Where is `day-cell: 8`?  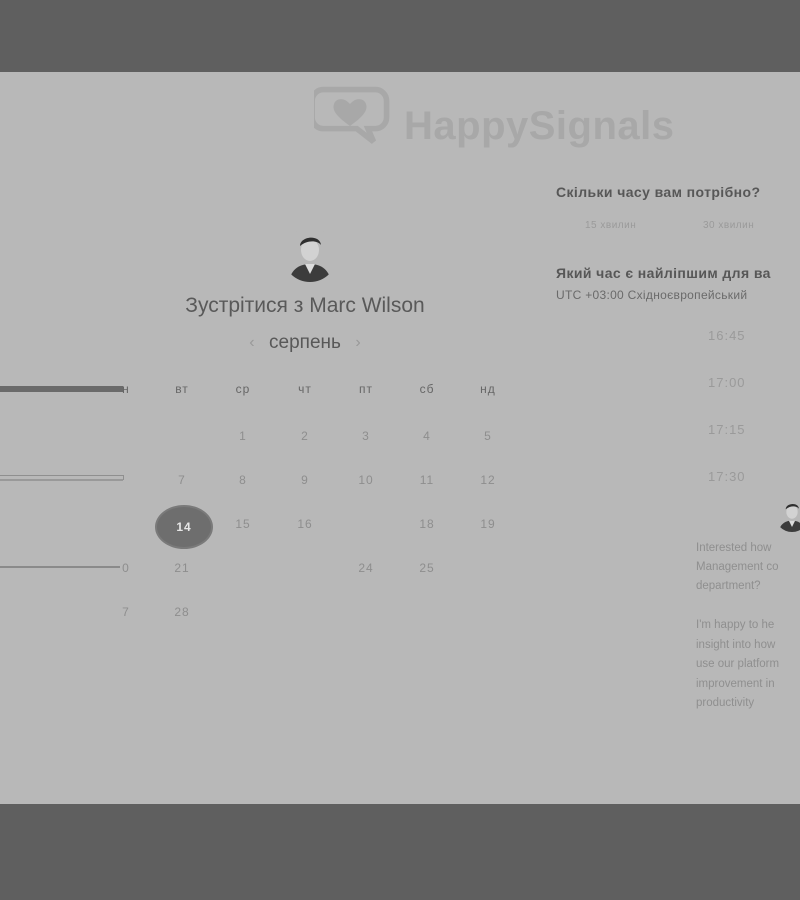 day-cell: 8 is located at coordinates (243, 480).